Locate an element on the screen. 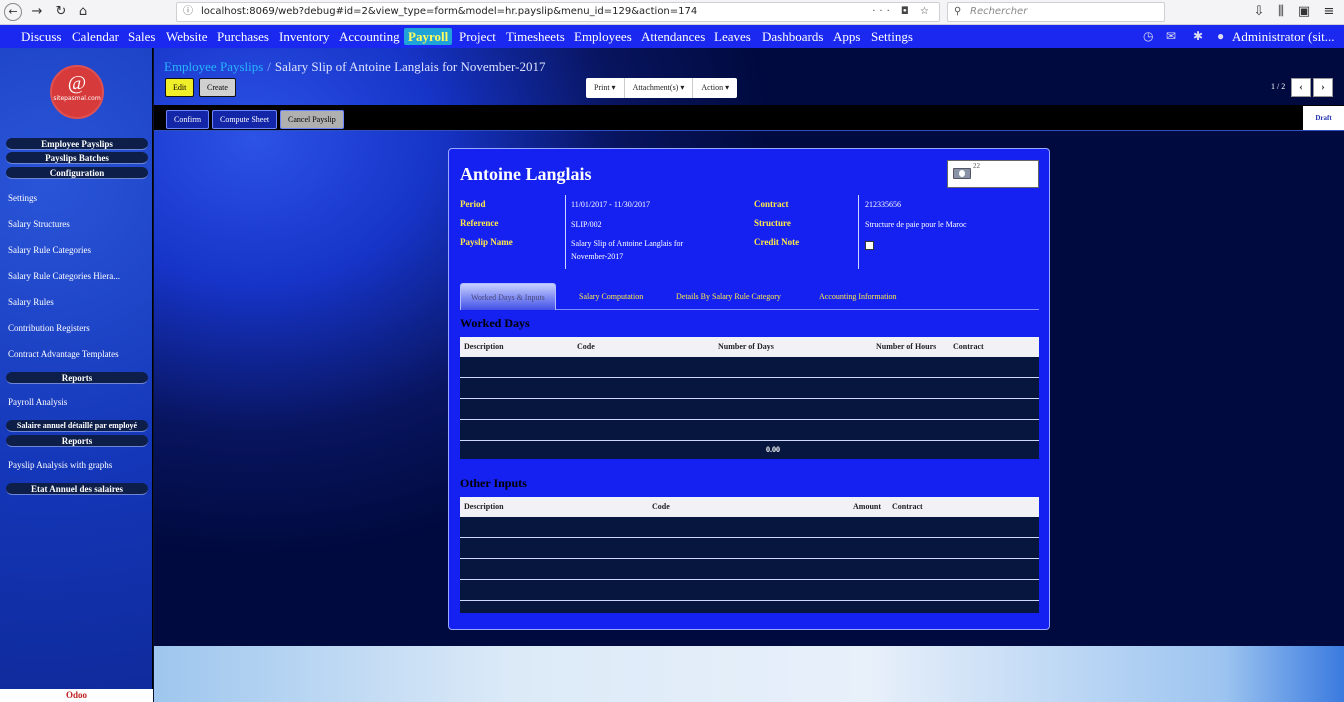 This screenshot has height=702, width=1344. employee-name: Antoine Langlais is located at coordinates (526, 174).